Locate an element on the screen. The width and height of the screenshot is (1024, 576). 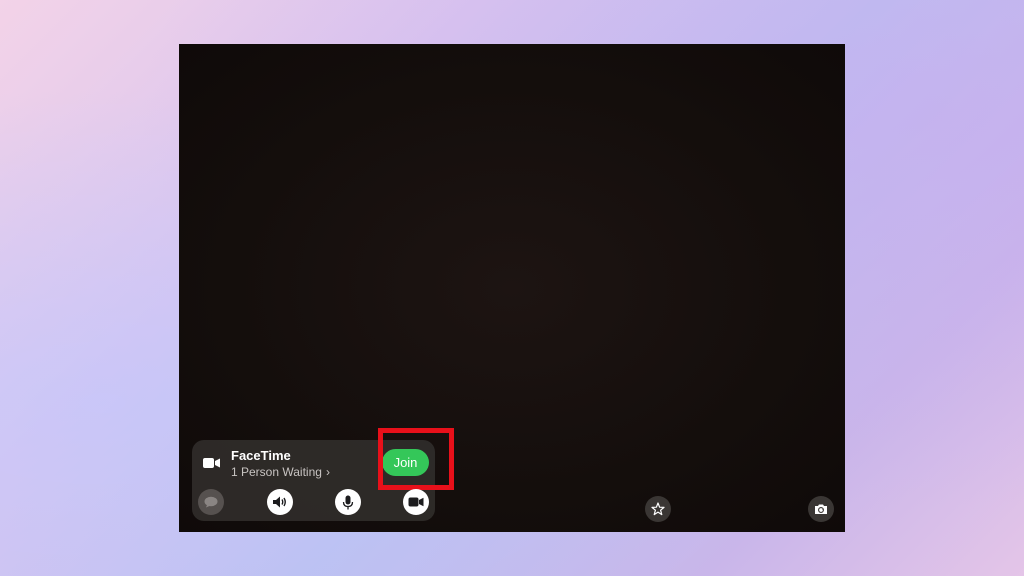
microphone-icon is located at coordinates (348, 502).